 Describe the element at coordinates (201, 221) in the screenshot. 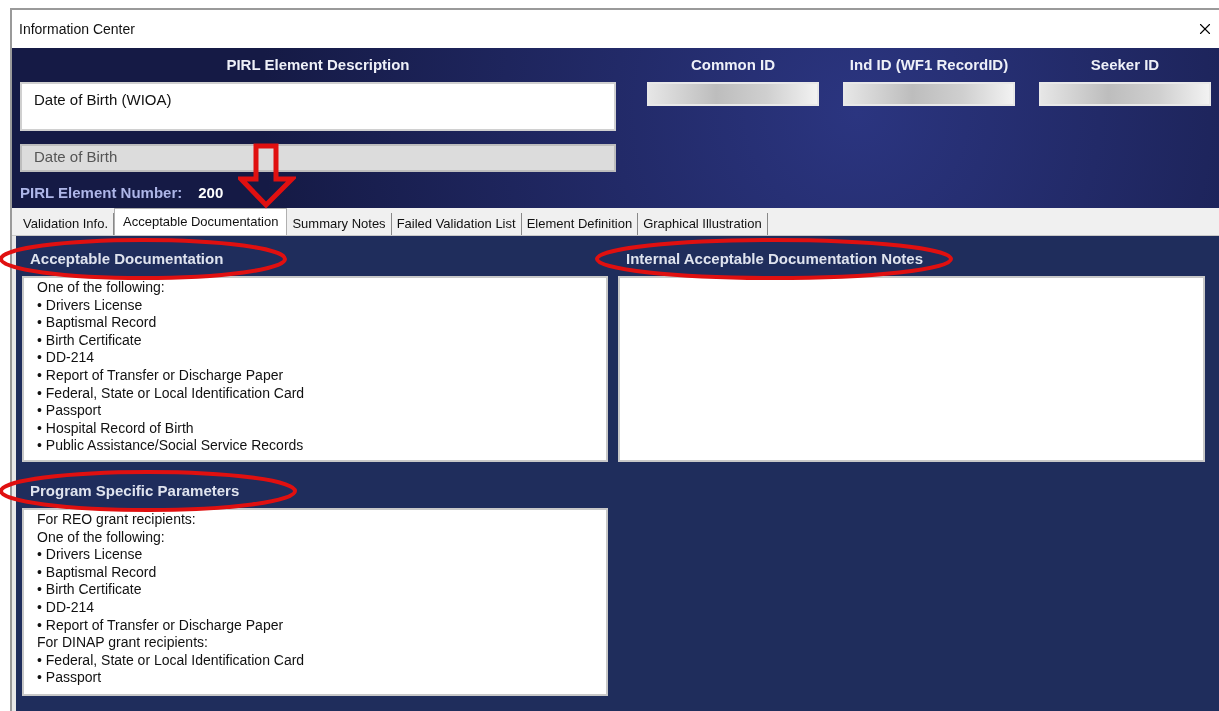

I see `tab: Acceptable Documentation` at that location.